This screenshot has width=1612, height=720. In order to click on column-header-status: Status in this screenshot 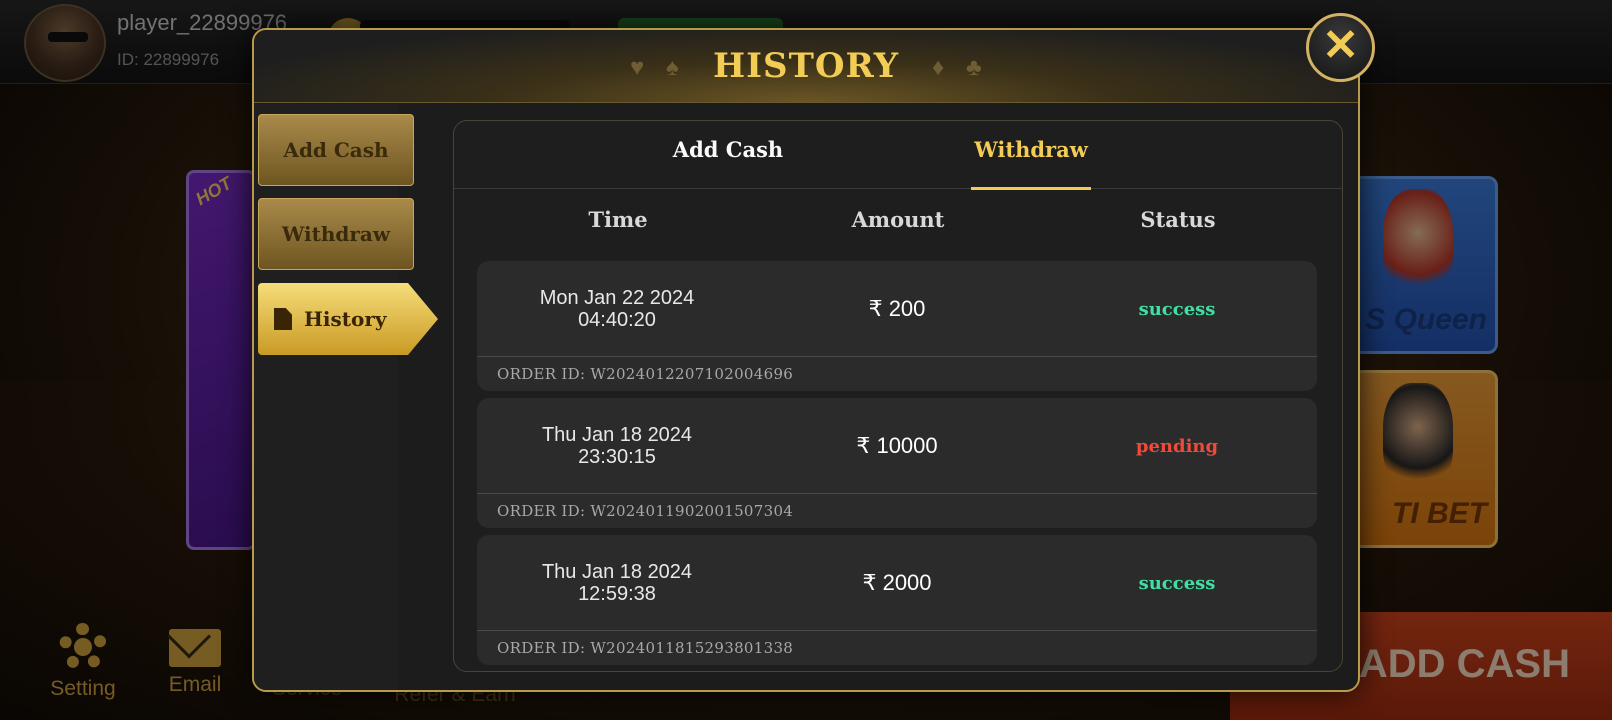, I will do `click(1178, 219)`.